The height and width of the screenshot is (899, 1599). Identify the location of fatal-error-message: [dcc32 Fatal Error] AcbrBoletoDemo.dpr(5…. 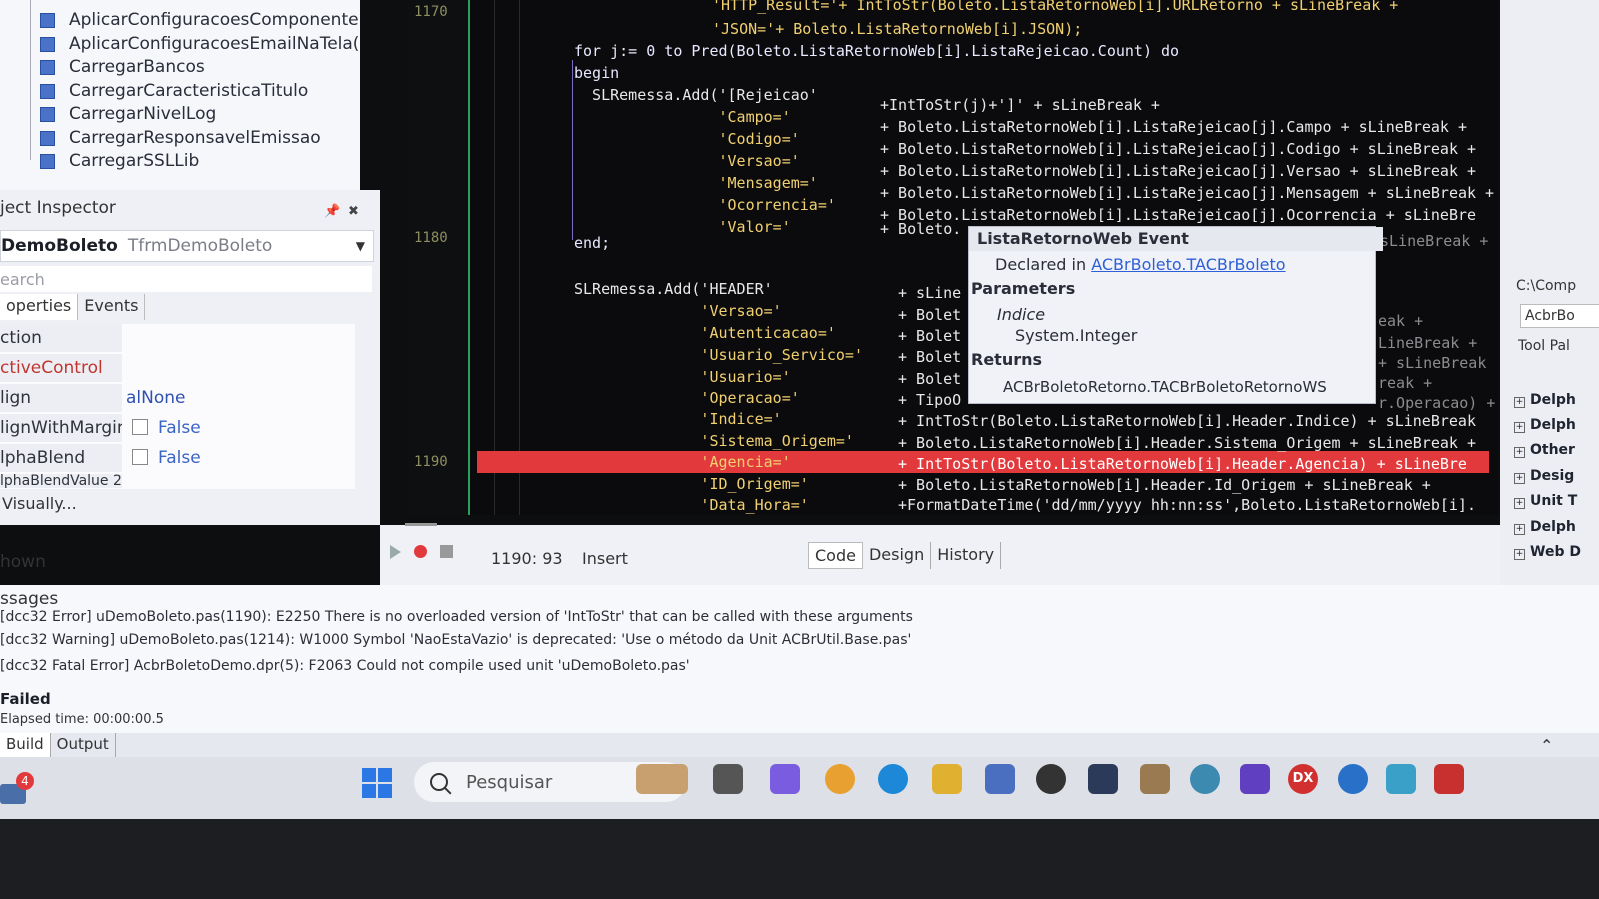
(345, 666).